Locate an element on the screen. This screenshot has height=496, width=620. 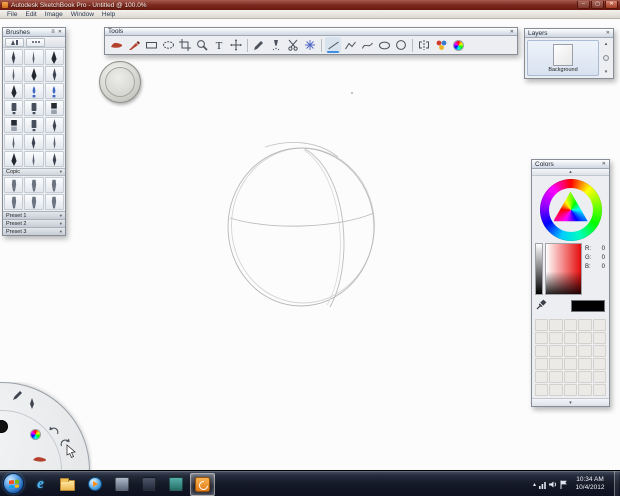
panel-menu-icon: ≡ is located at coordinates (53, 32).